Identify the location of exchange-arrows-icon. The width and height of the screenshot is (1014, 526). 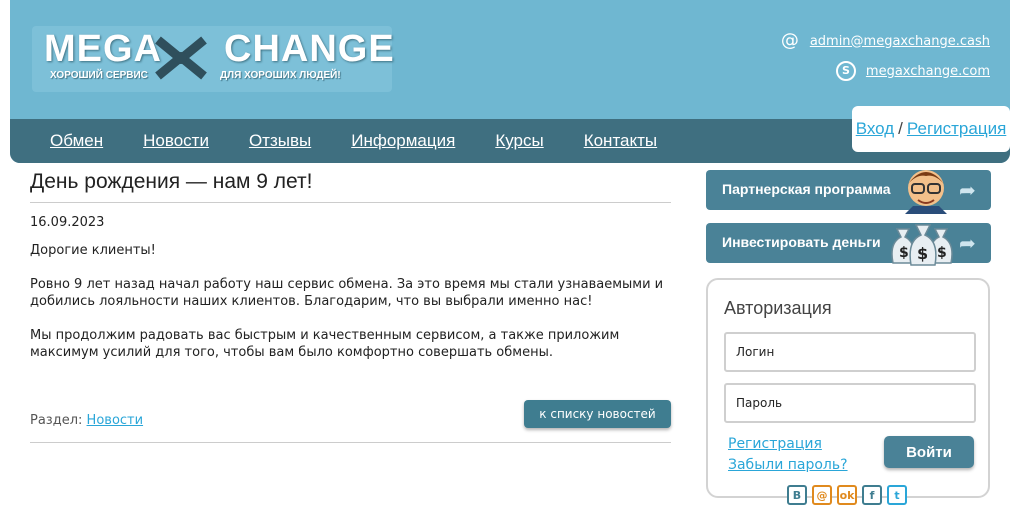
(181, 58).